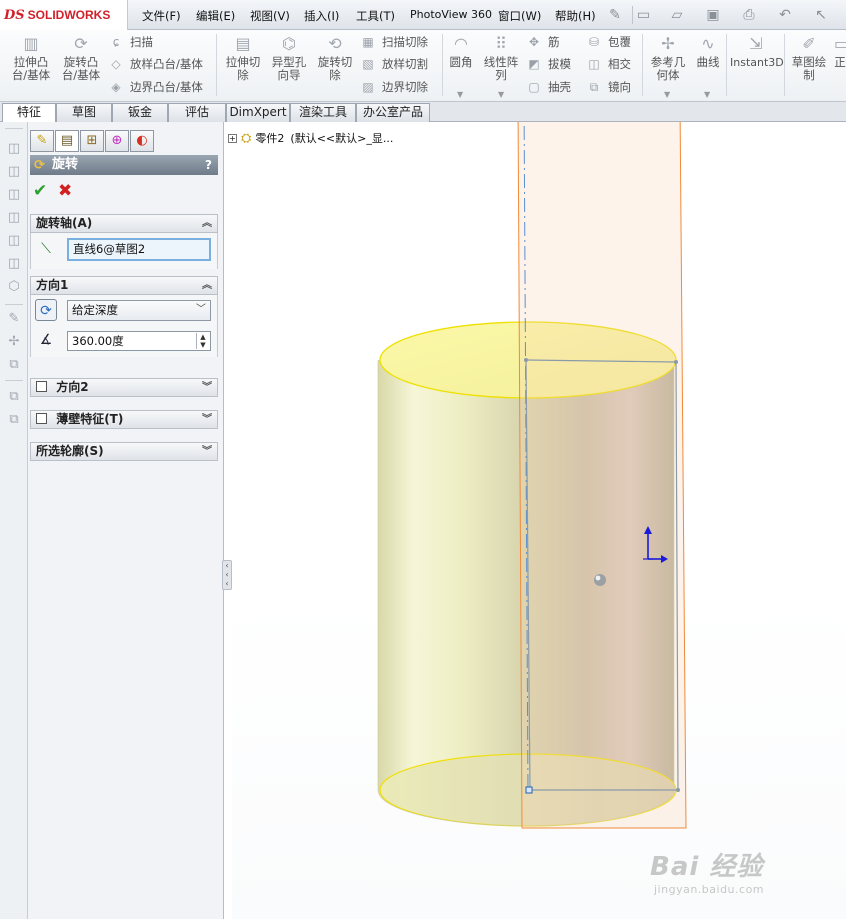 The height and width of the screenshot is (922, 846). I want to click on collapse-panel-handle: ‹ ‹ ‹, so click(227, 575).